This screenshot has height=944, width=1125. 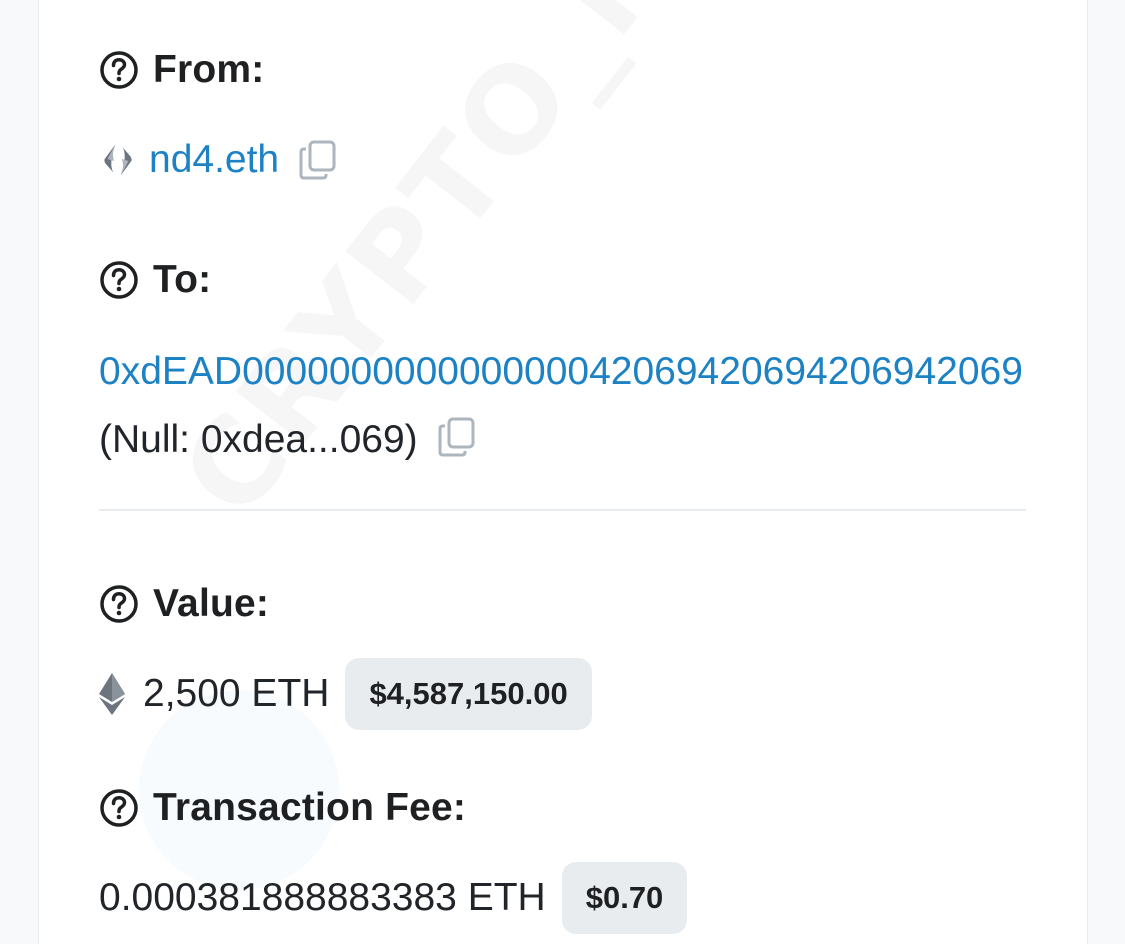 What do you see at coordinates (468, 694) in the screenshot?
I see `value-usd-badge: $4,587,150.00` at bounding box center [468, 694].